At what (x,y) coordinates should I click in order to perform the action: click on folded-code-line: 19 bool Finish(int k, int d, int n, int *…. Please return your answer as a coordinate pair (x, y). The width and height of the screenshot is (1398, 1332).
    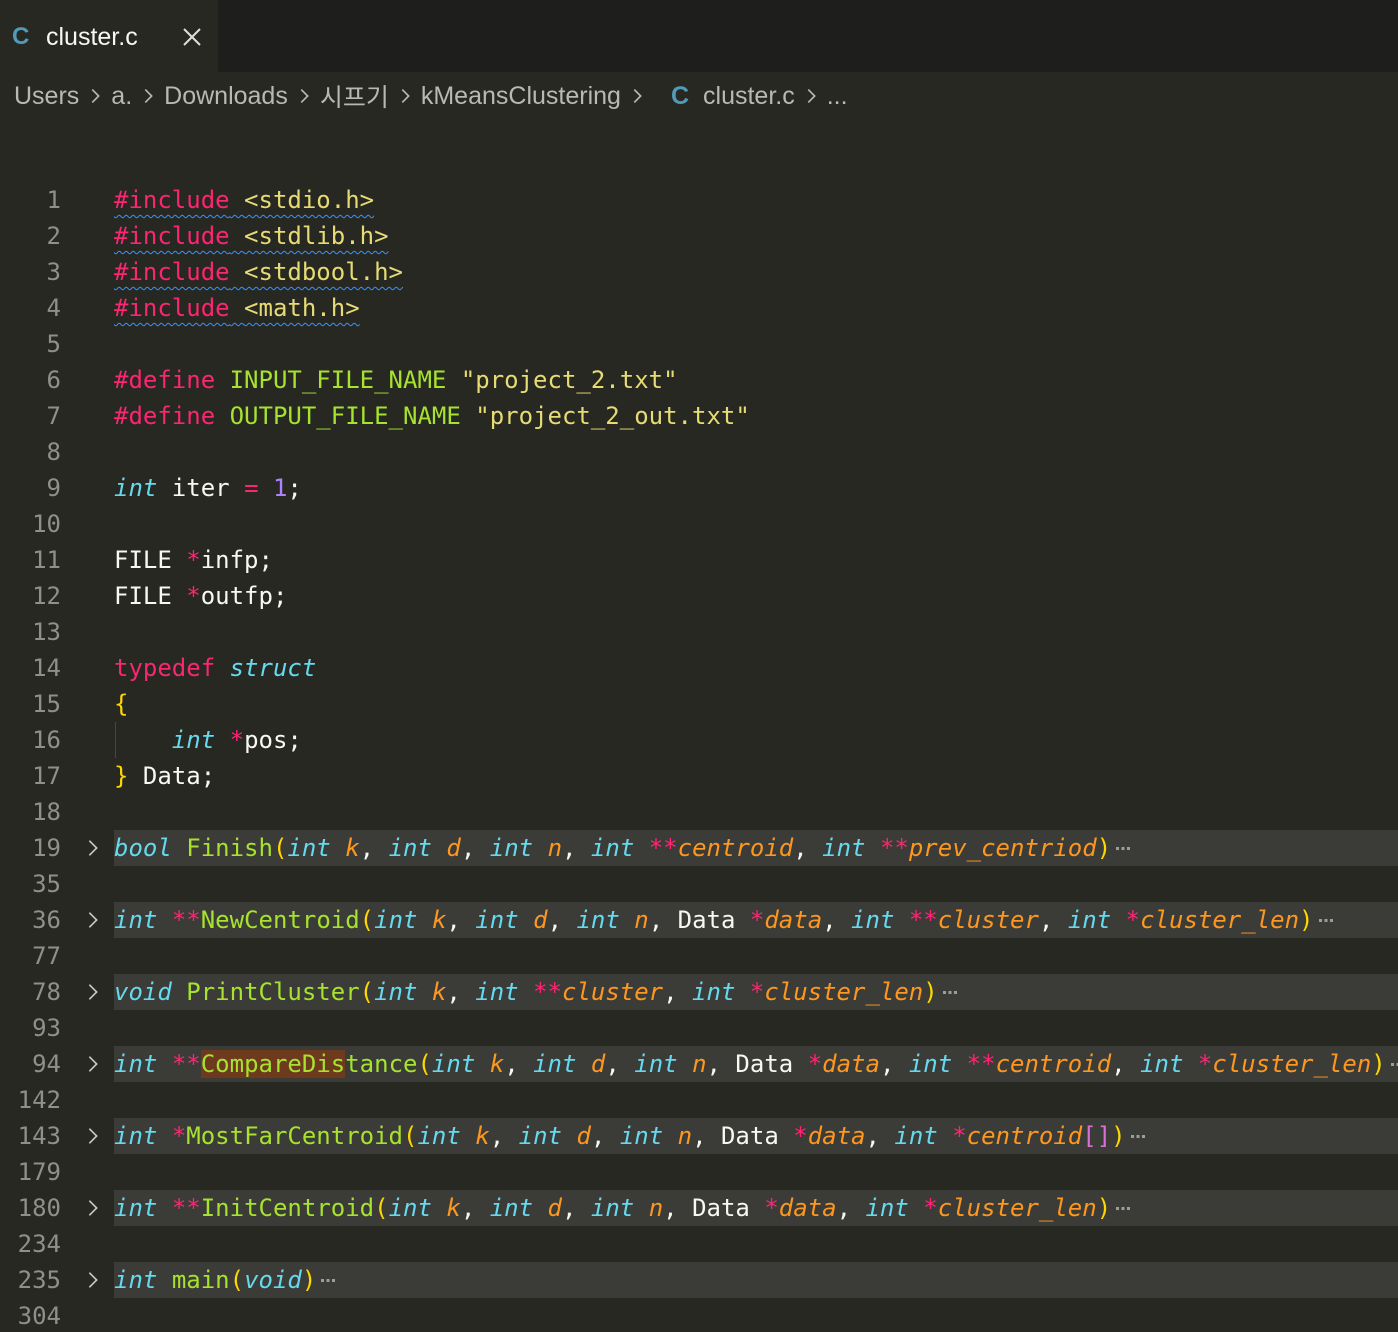
    Looking at the image, I should click on (699, 848).